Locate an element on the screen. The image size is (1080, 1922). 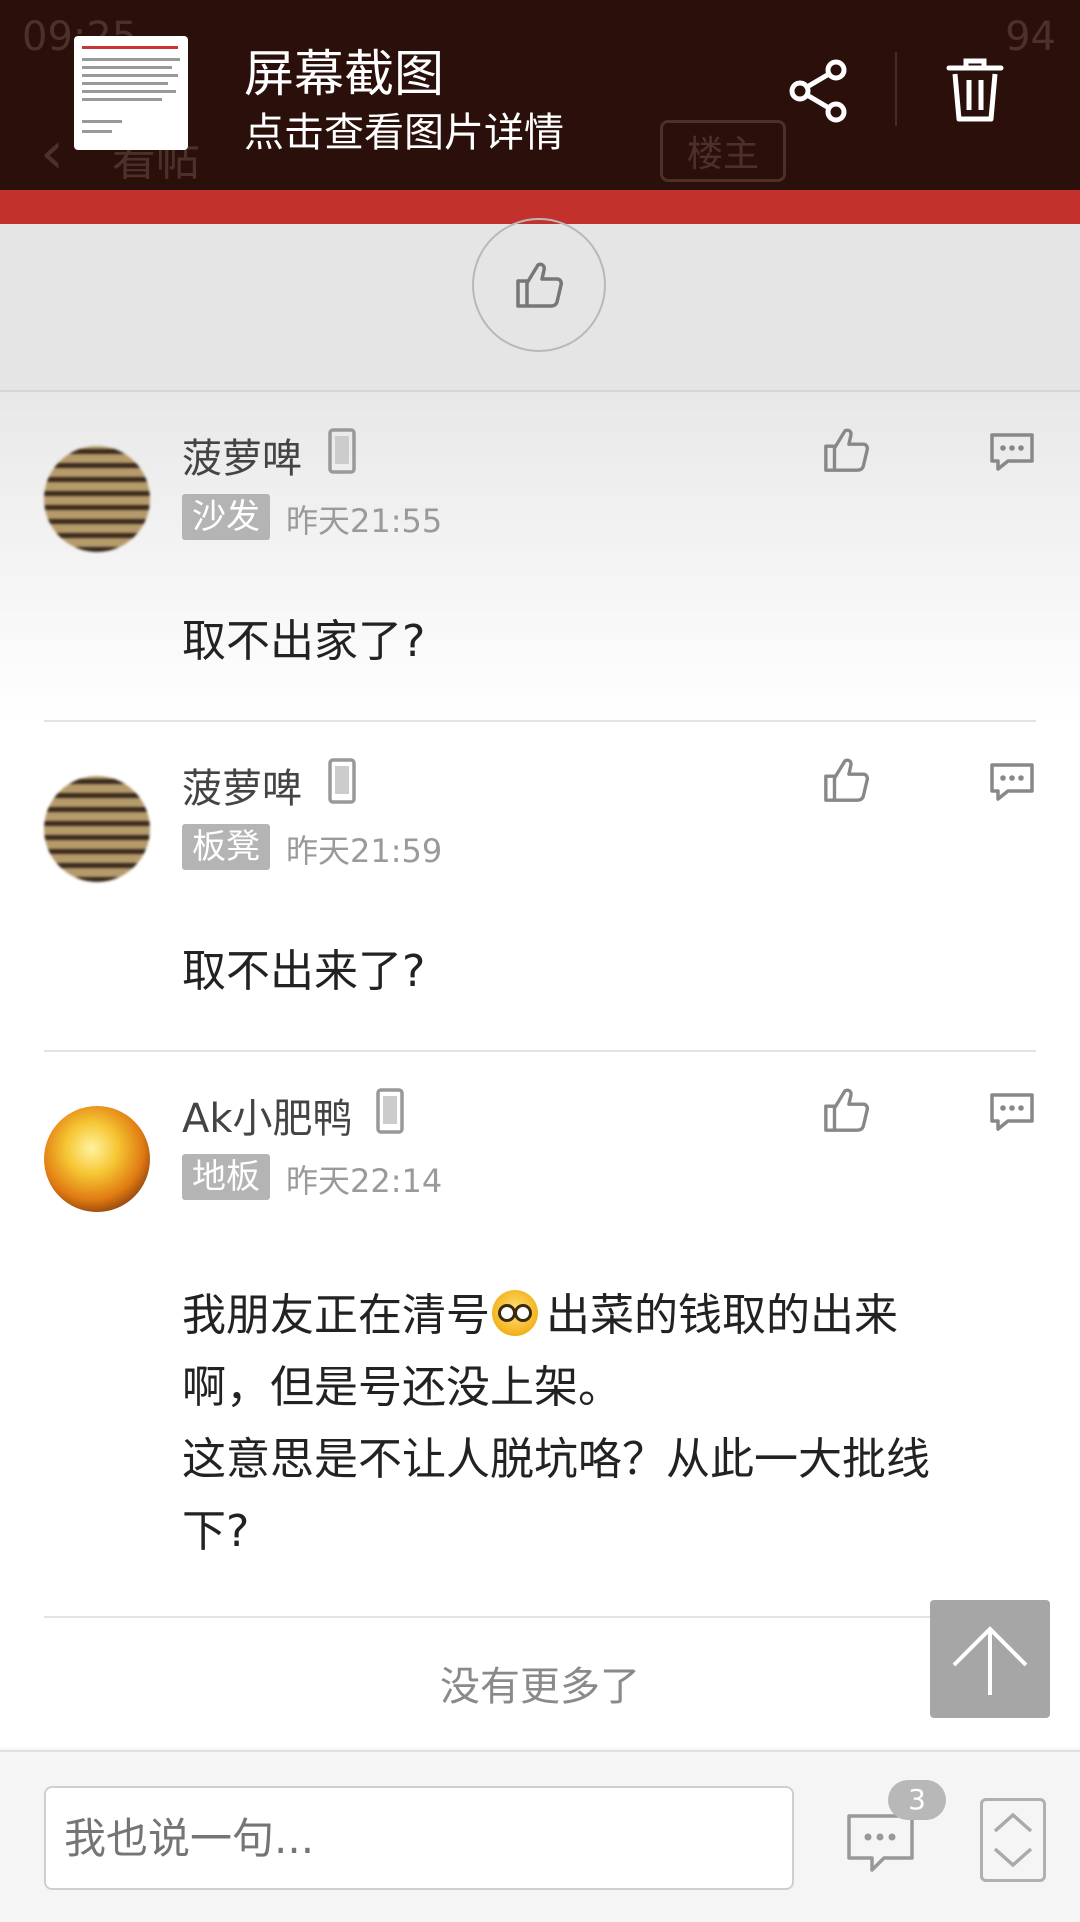
arrow-up-icon is located at coordinates (990, 1660).